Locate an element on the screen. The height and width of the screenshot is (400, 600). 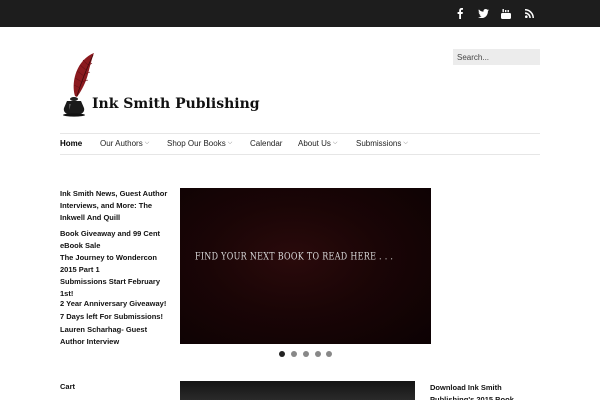
nav-item-our-authors: Our Authors ⌵ is located at coordinates (124, 143).